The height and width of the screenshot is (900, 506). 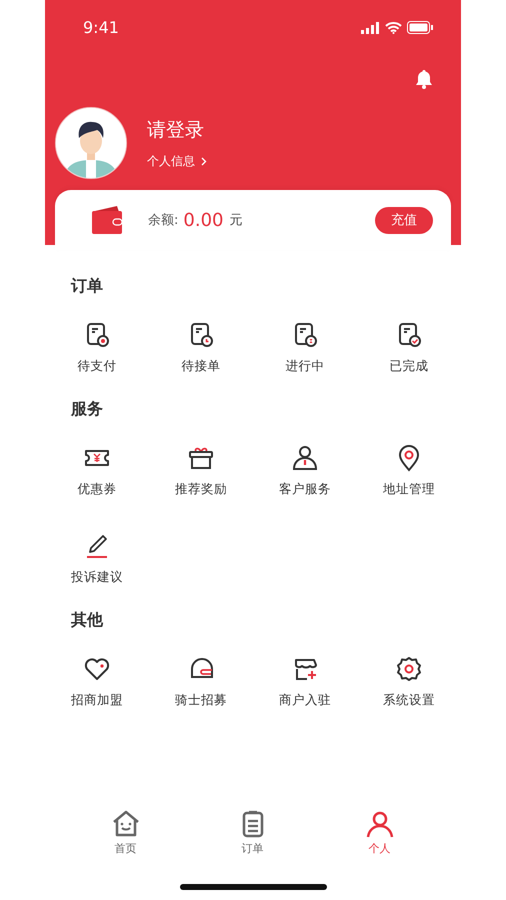 What do you see at coordinates (177, 161) in the screenshot?
I see `profile-link: 个人信息` at bounding box center [177, 161].